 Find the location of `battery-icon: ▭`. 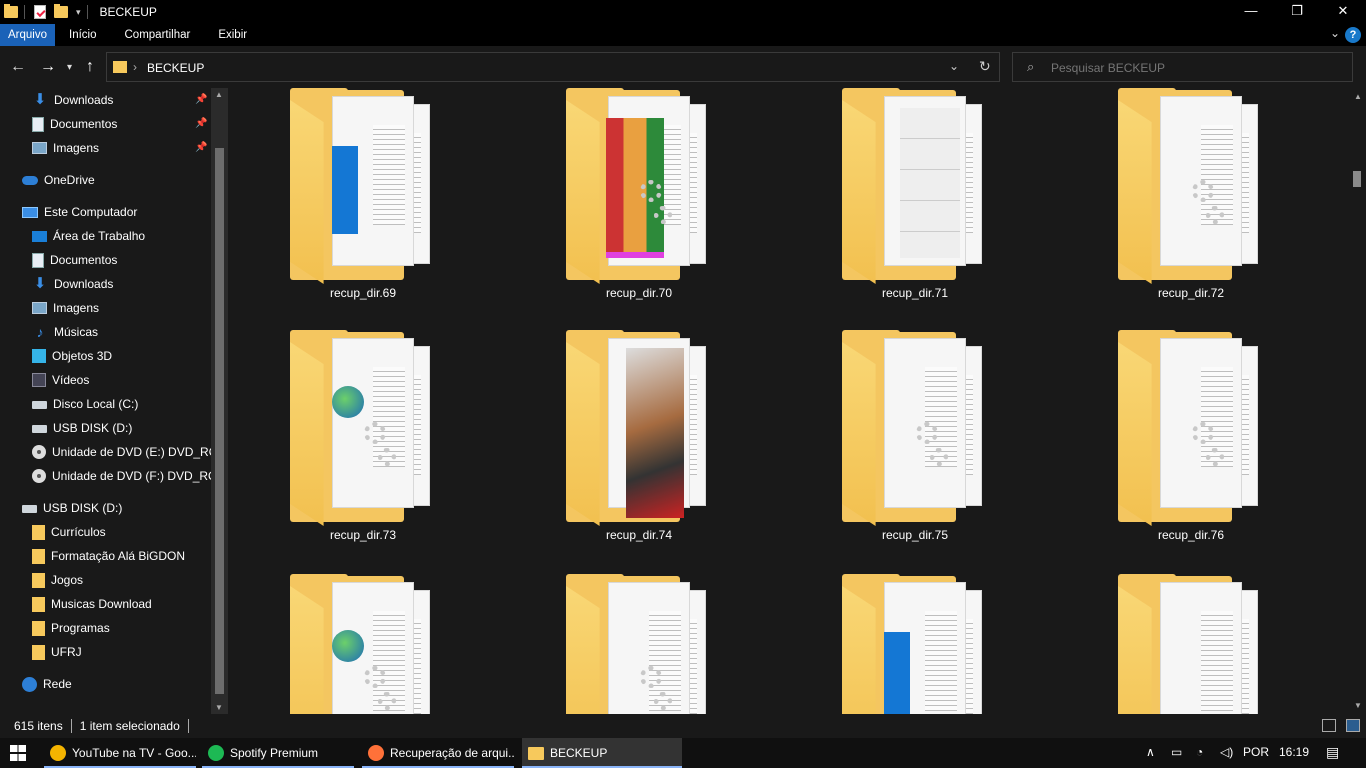

battery-icon: ▭ is located at coordinates (1176, 752).